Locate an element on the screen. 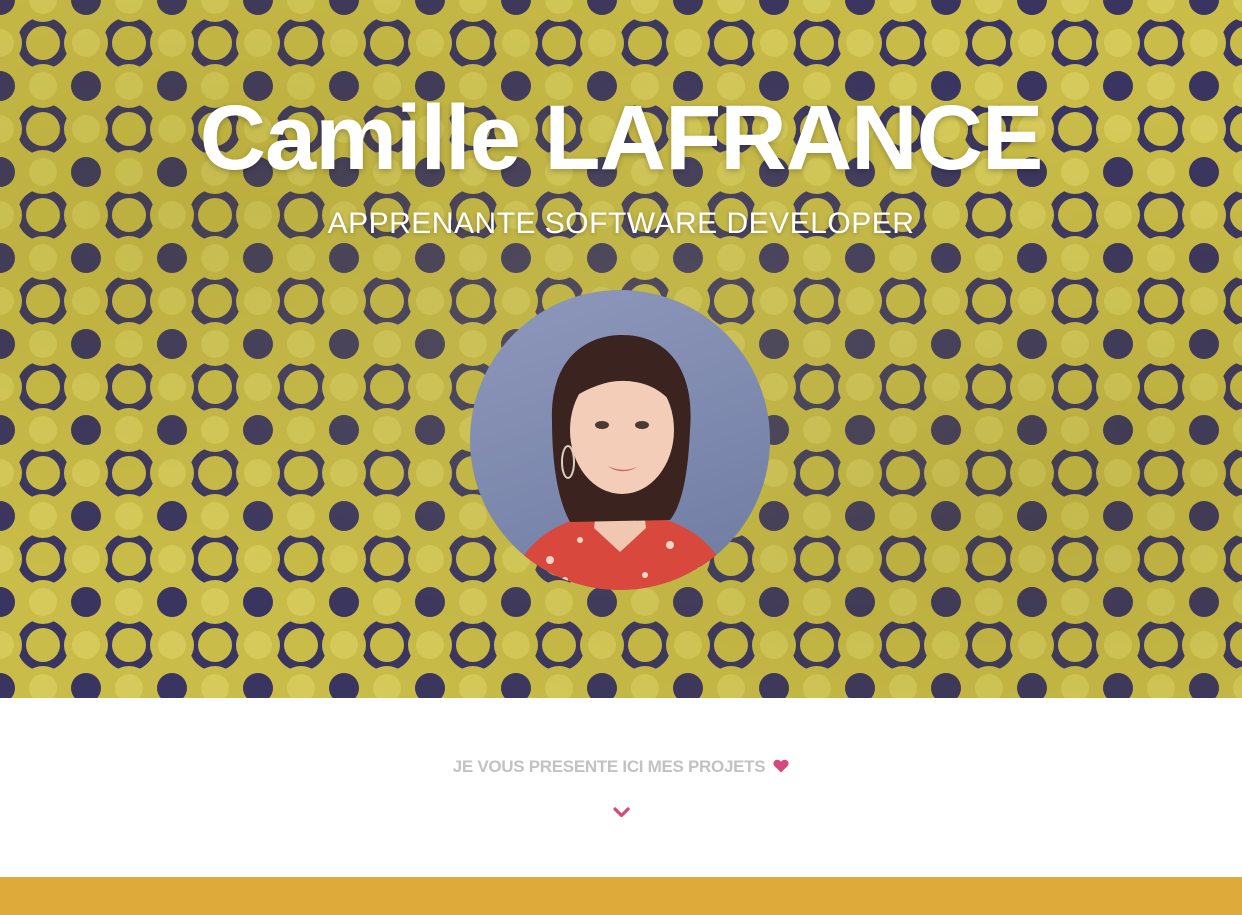  heart-icon is located at coordinates (781, 768).